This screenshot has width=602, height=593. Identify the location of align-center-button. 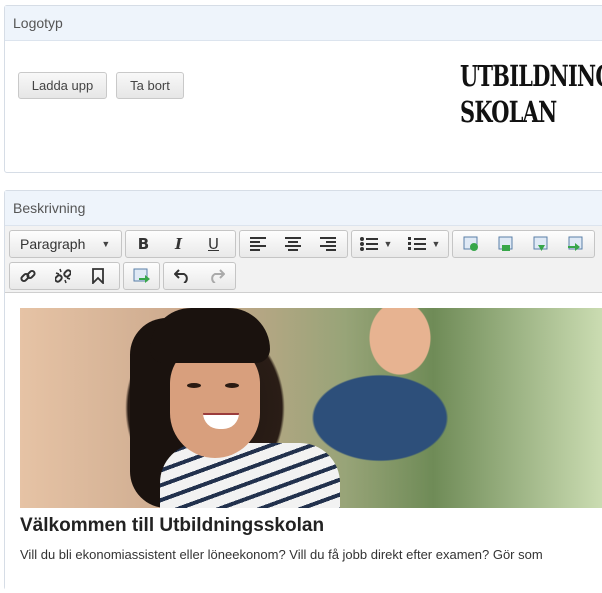
(292, 244).